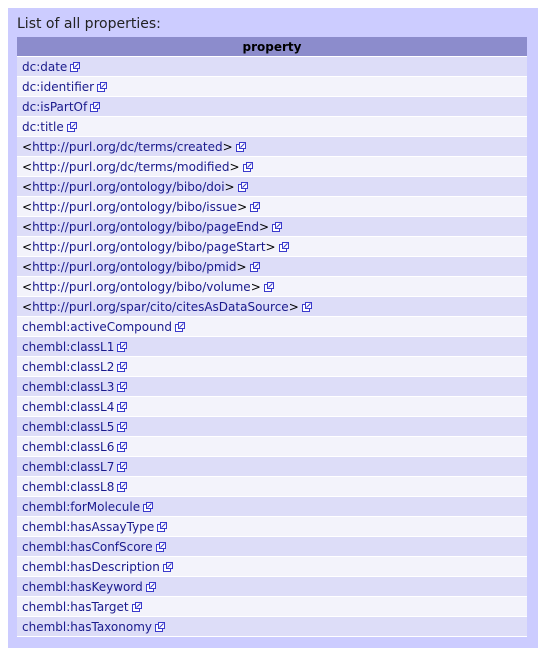 This screenshot has height=648, width=538. I want to click on property-label: chembl:hasTarget, so click(75, 606).